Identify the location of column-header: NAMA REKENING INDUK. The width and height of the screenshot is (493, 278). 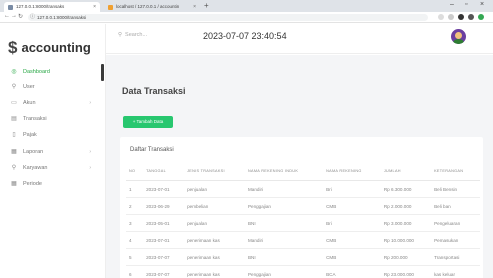
(284, 171).